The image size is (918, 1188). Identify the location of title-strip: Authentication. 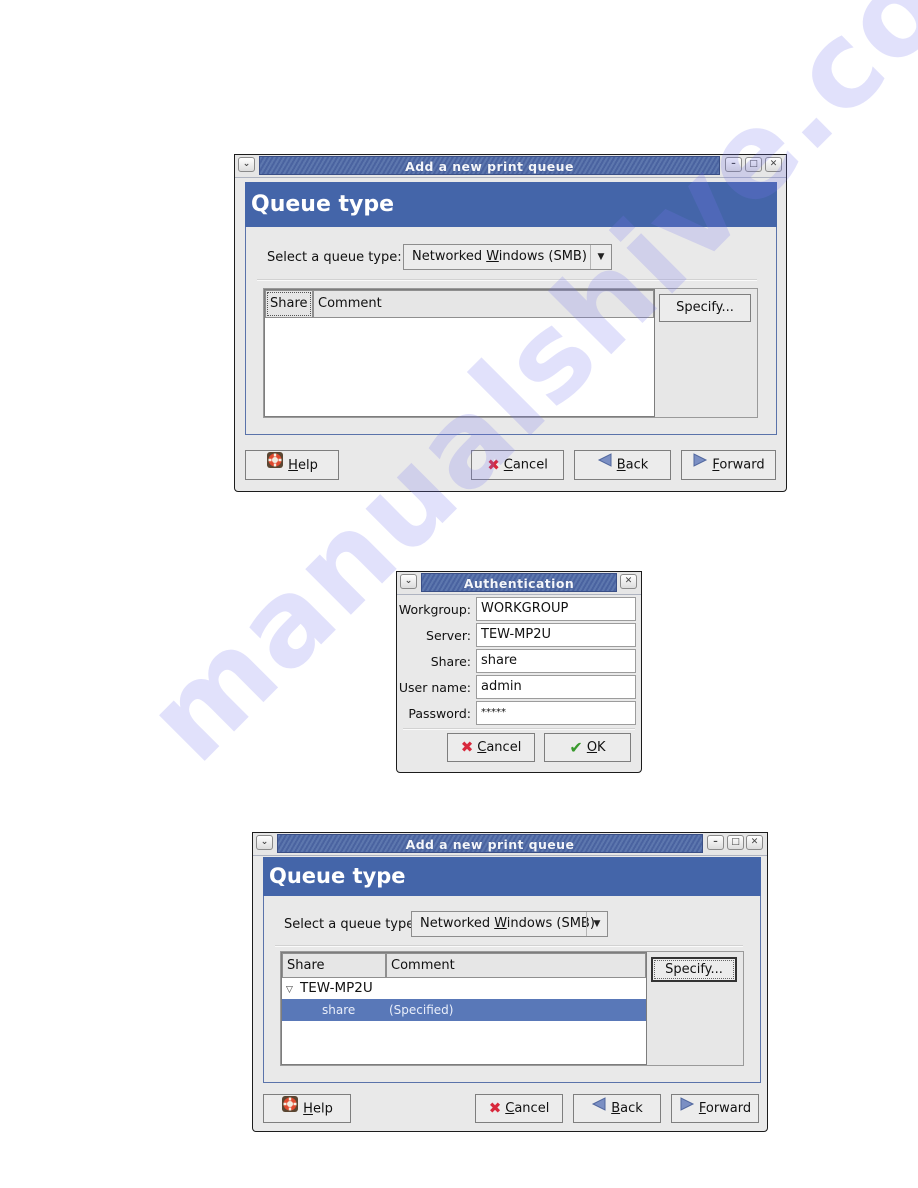
(519, 582).